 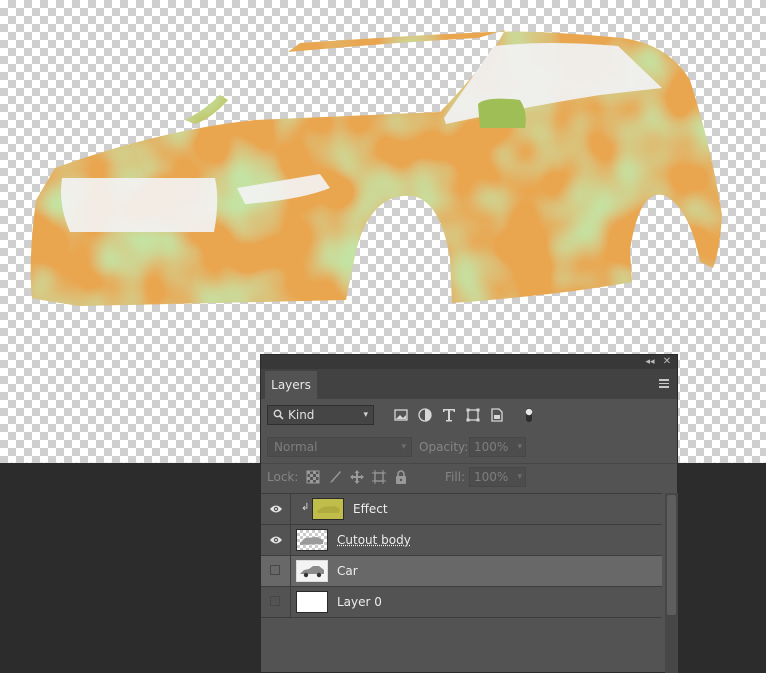 I want to click on search-icon, so click(x=278, y=414).